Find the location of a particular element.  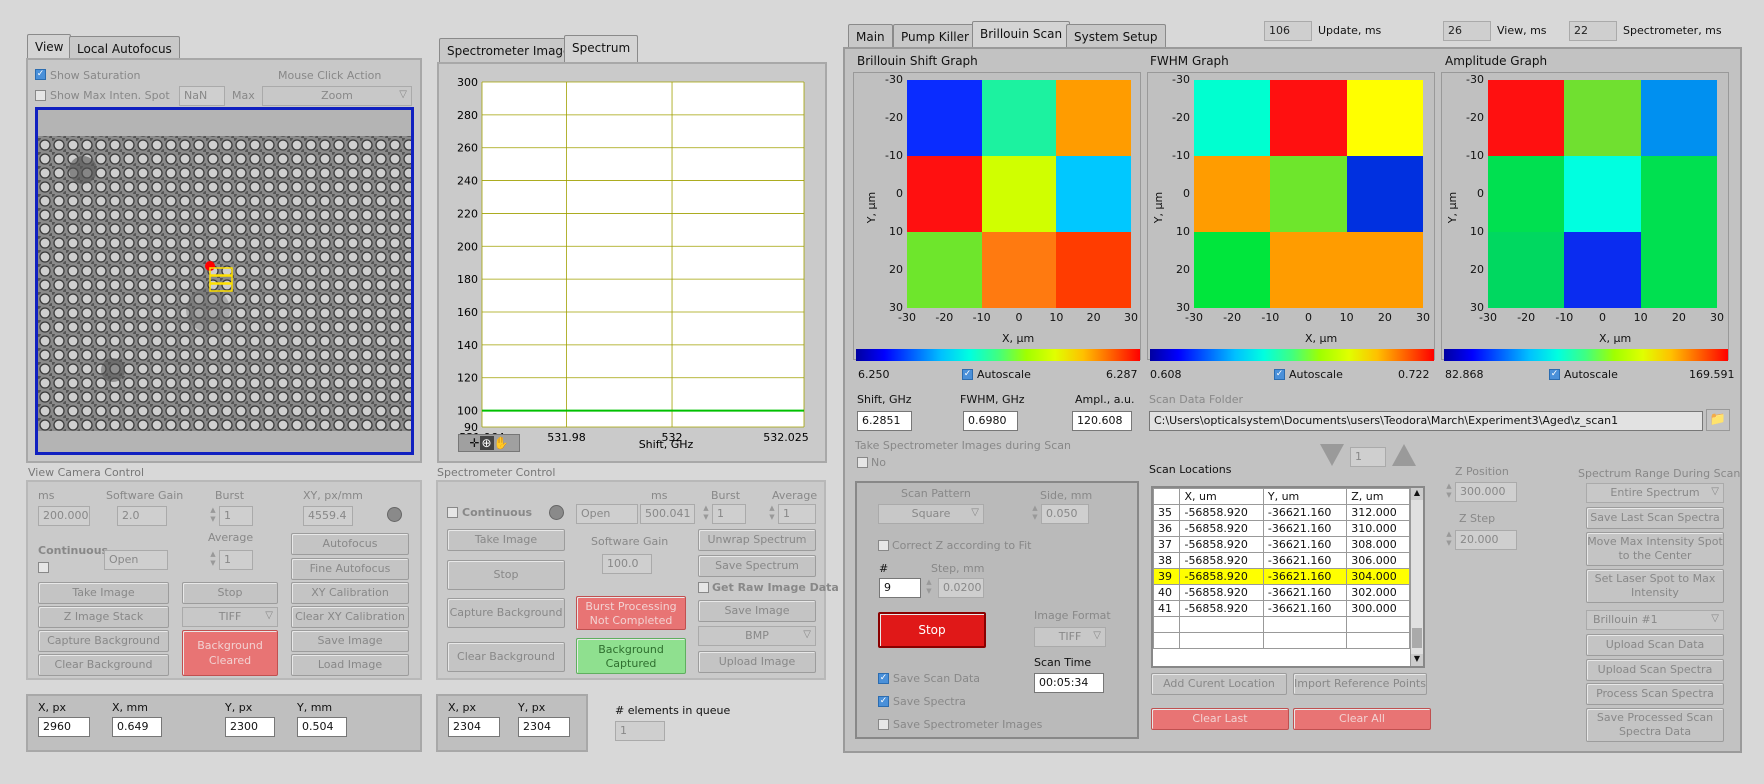

scroll-thumb is located at coordinates (1417, 638).